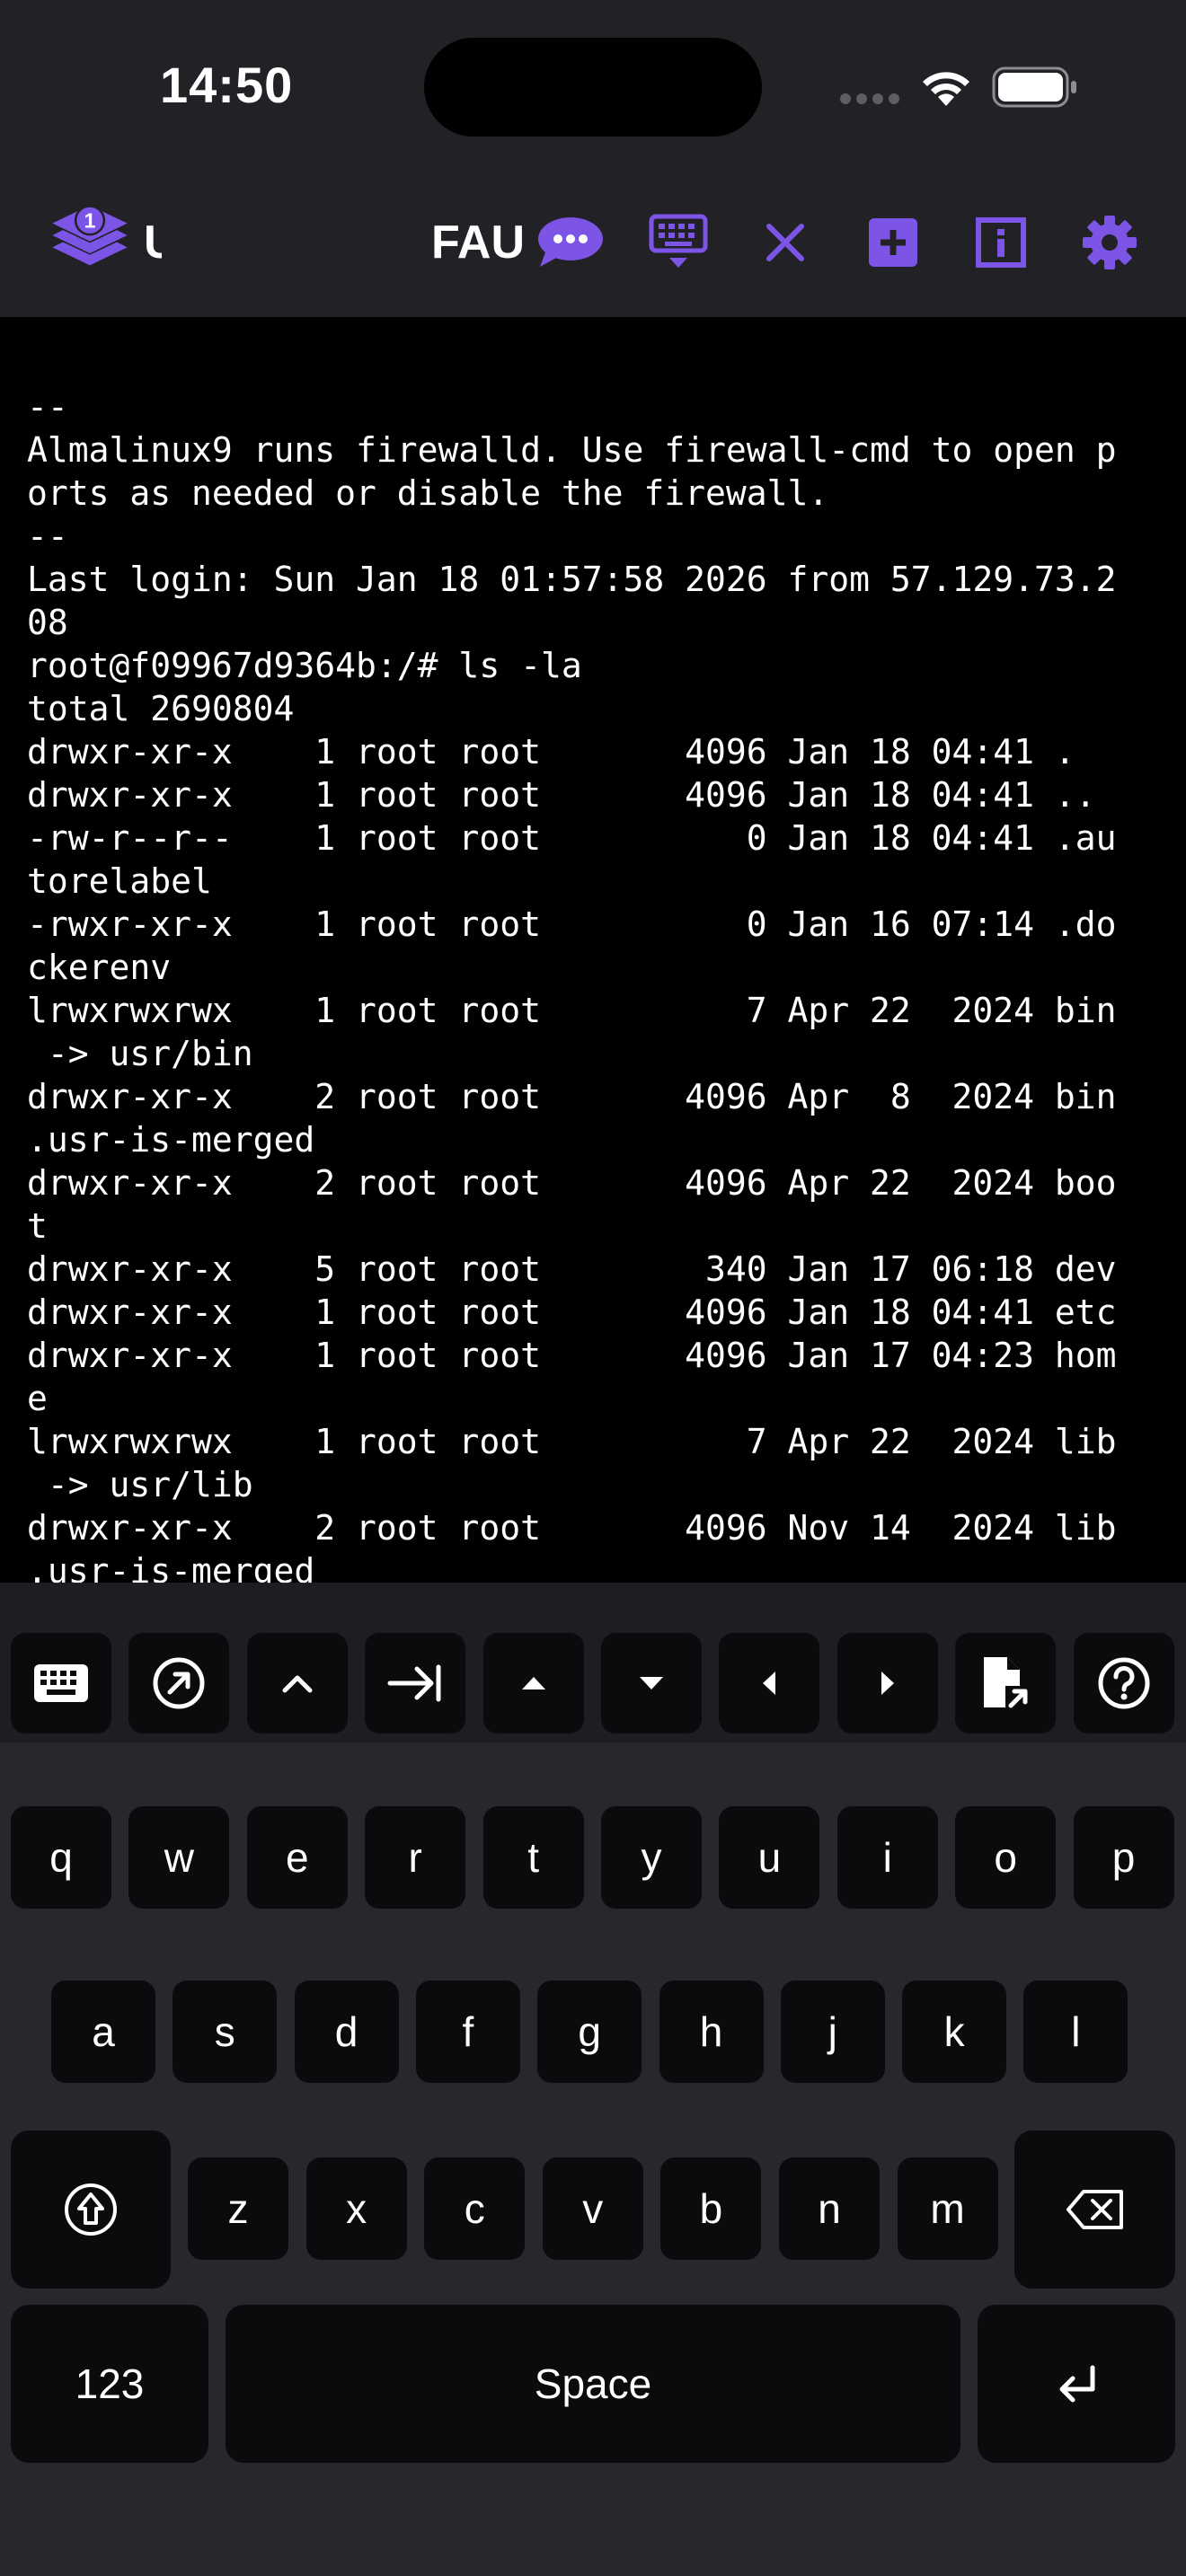 This screenshot has height=2576, width=1186. I want to click on key-i: i, so click(887, 1857).